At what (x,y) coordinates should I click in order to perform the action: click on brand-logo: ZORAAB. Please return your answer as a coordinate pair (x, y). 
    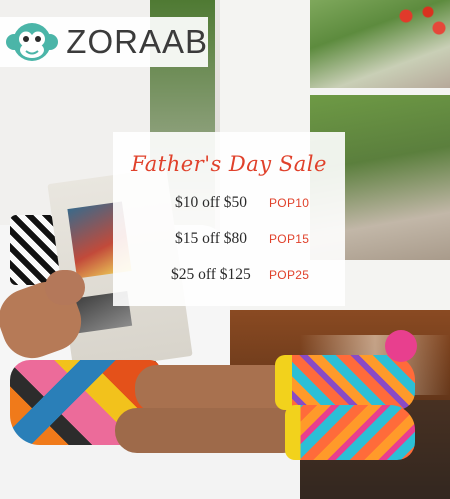
    Looking at the image, I should click on (104, 42).